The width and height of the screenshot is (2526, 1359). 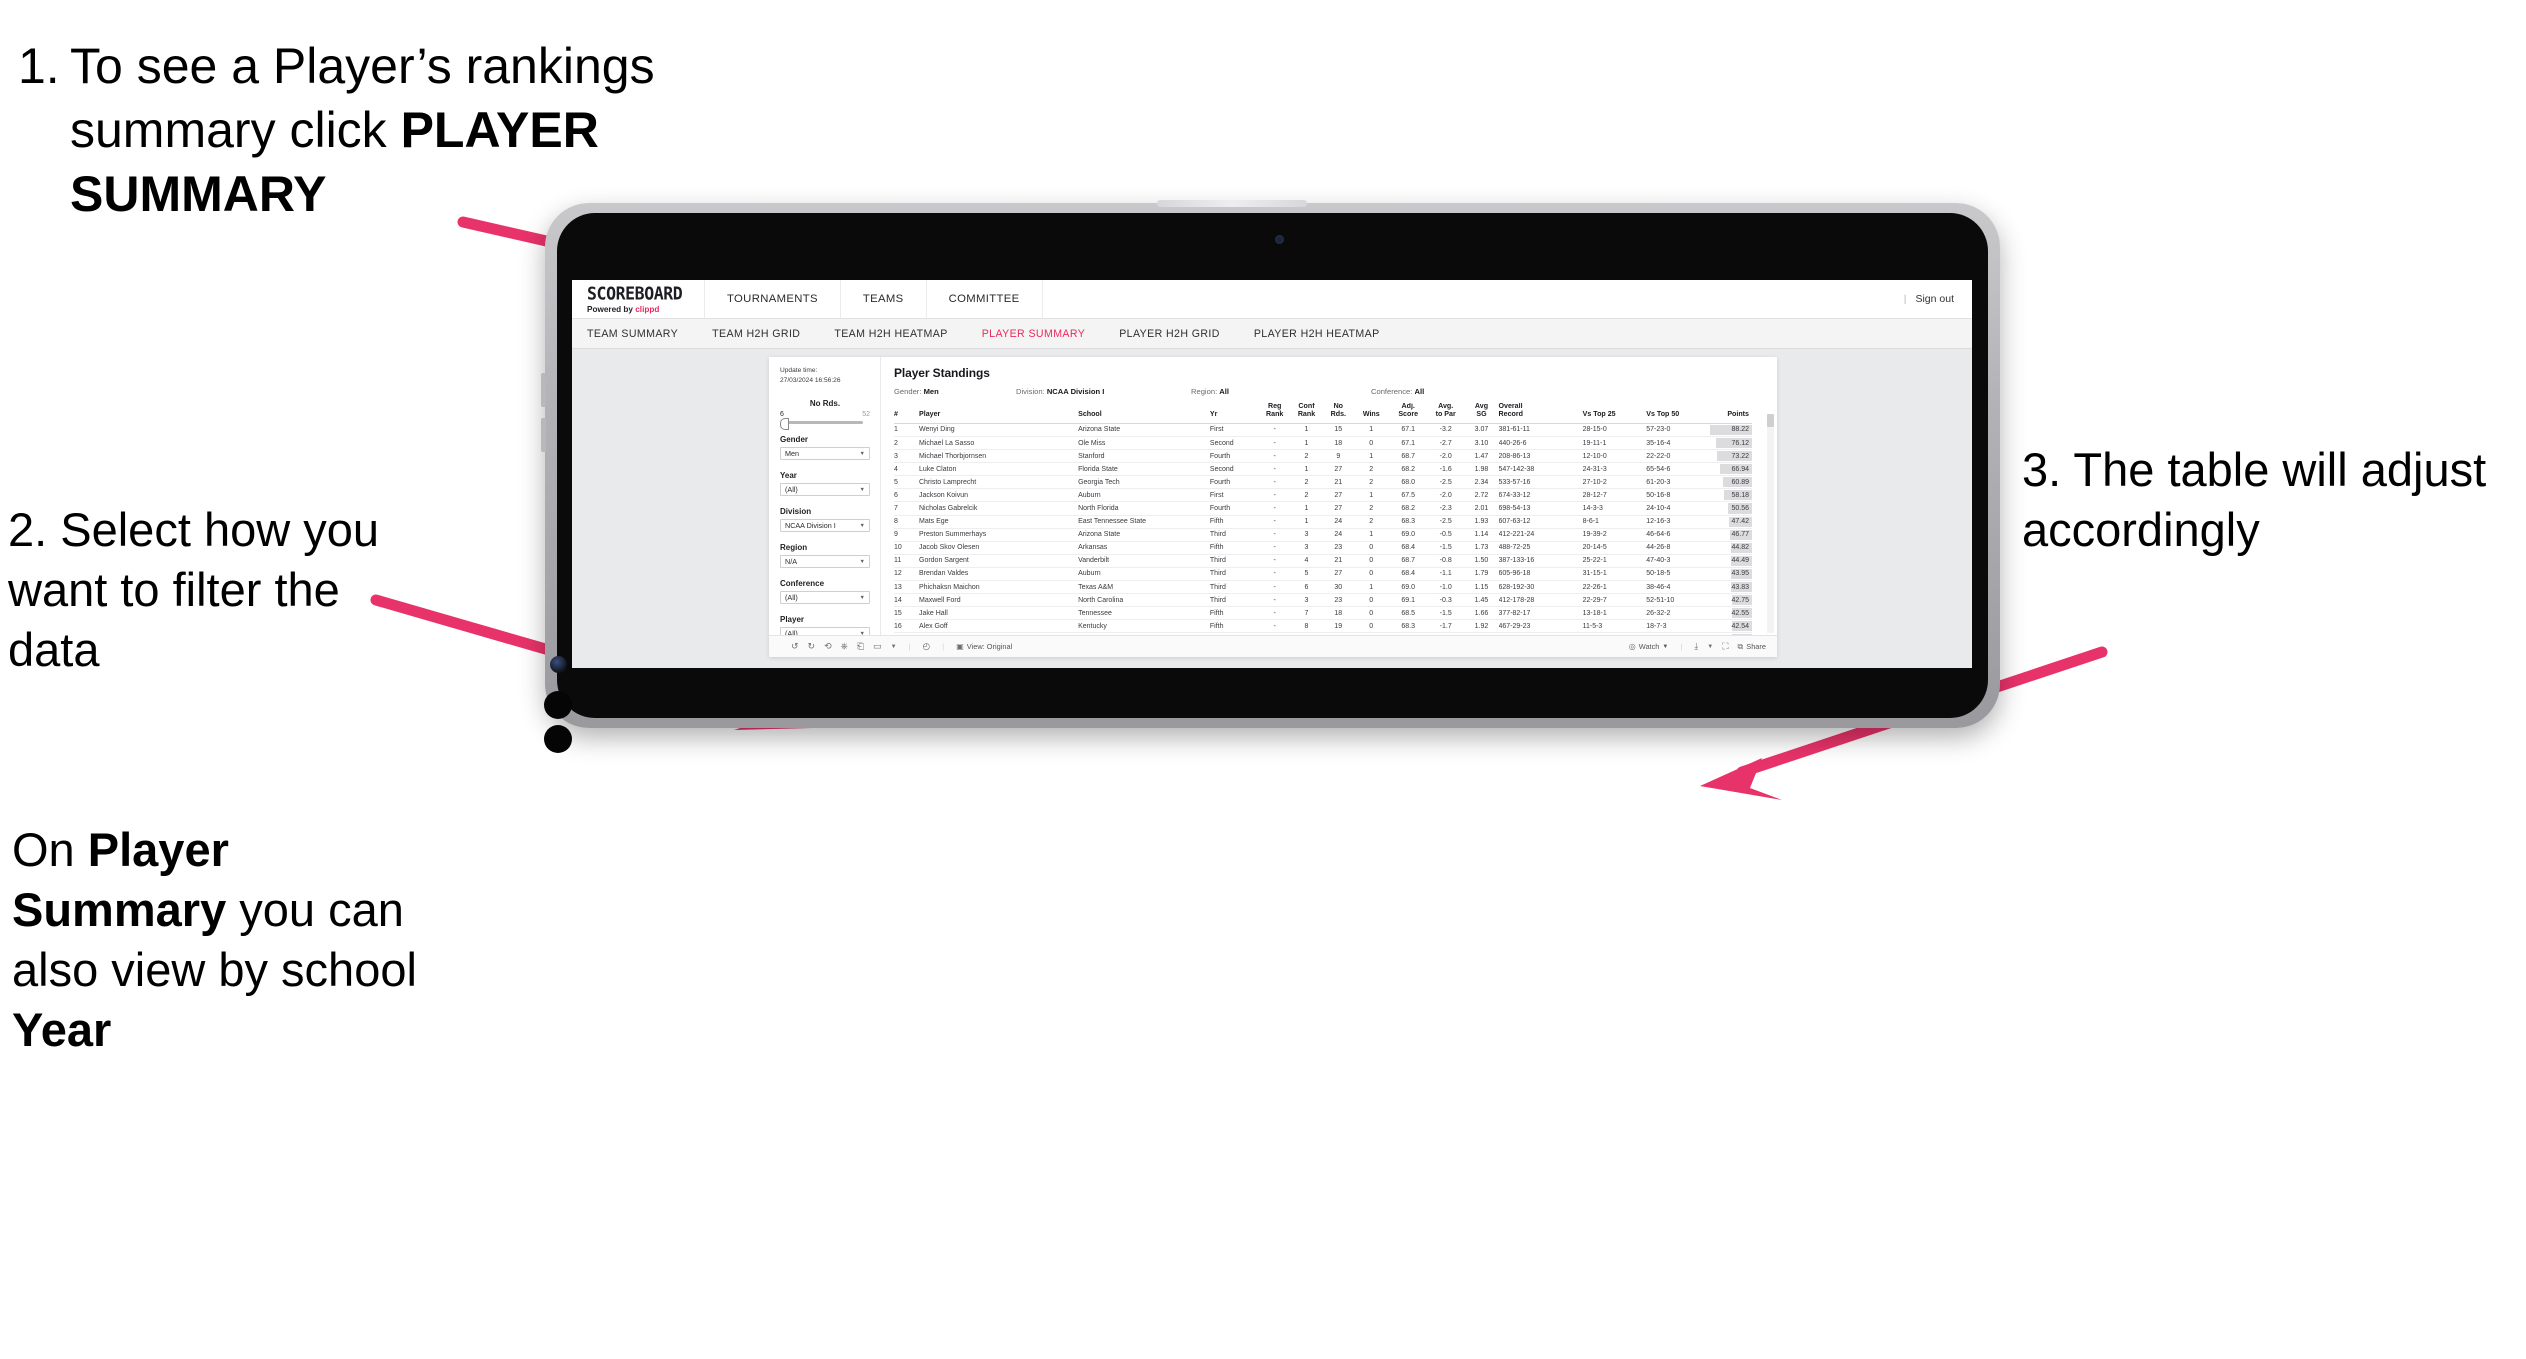 I want to click on cell-conf-rank: 5, so click(x=1306, y=574).